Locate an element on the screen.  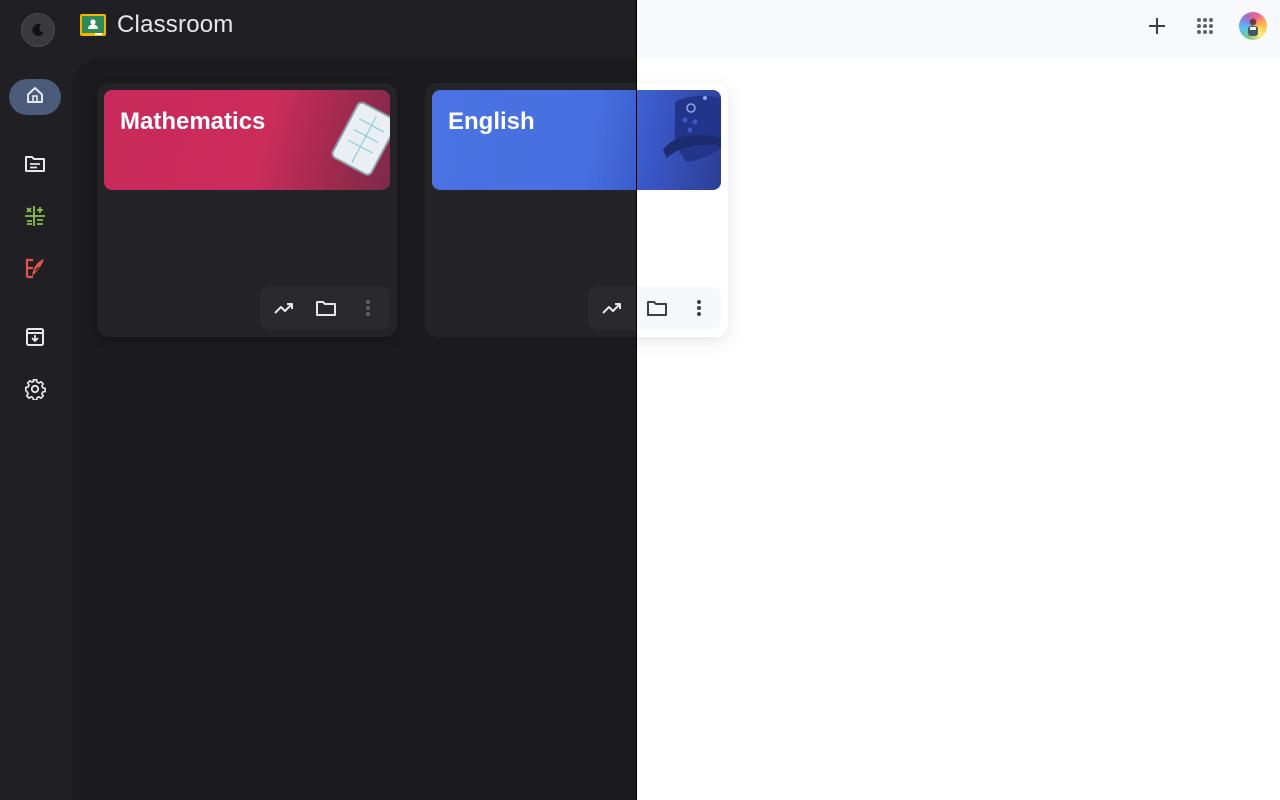
class-actions-mathematics is located at coordinates (325, 308).